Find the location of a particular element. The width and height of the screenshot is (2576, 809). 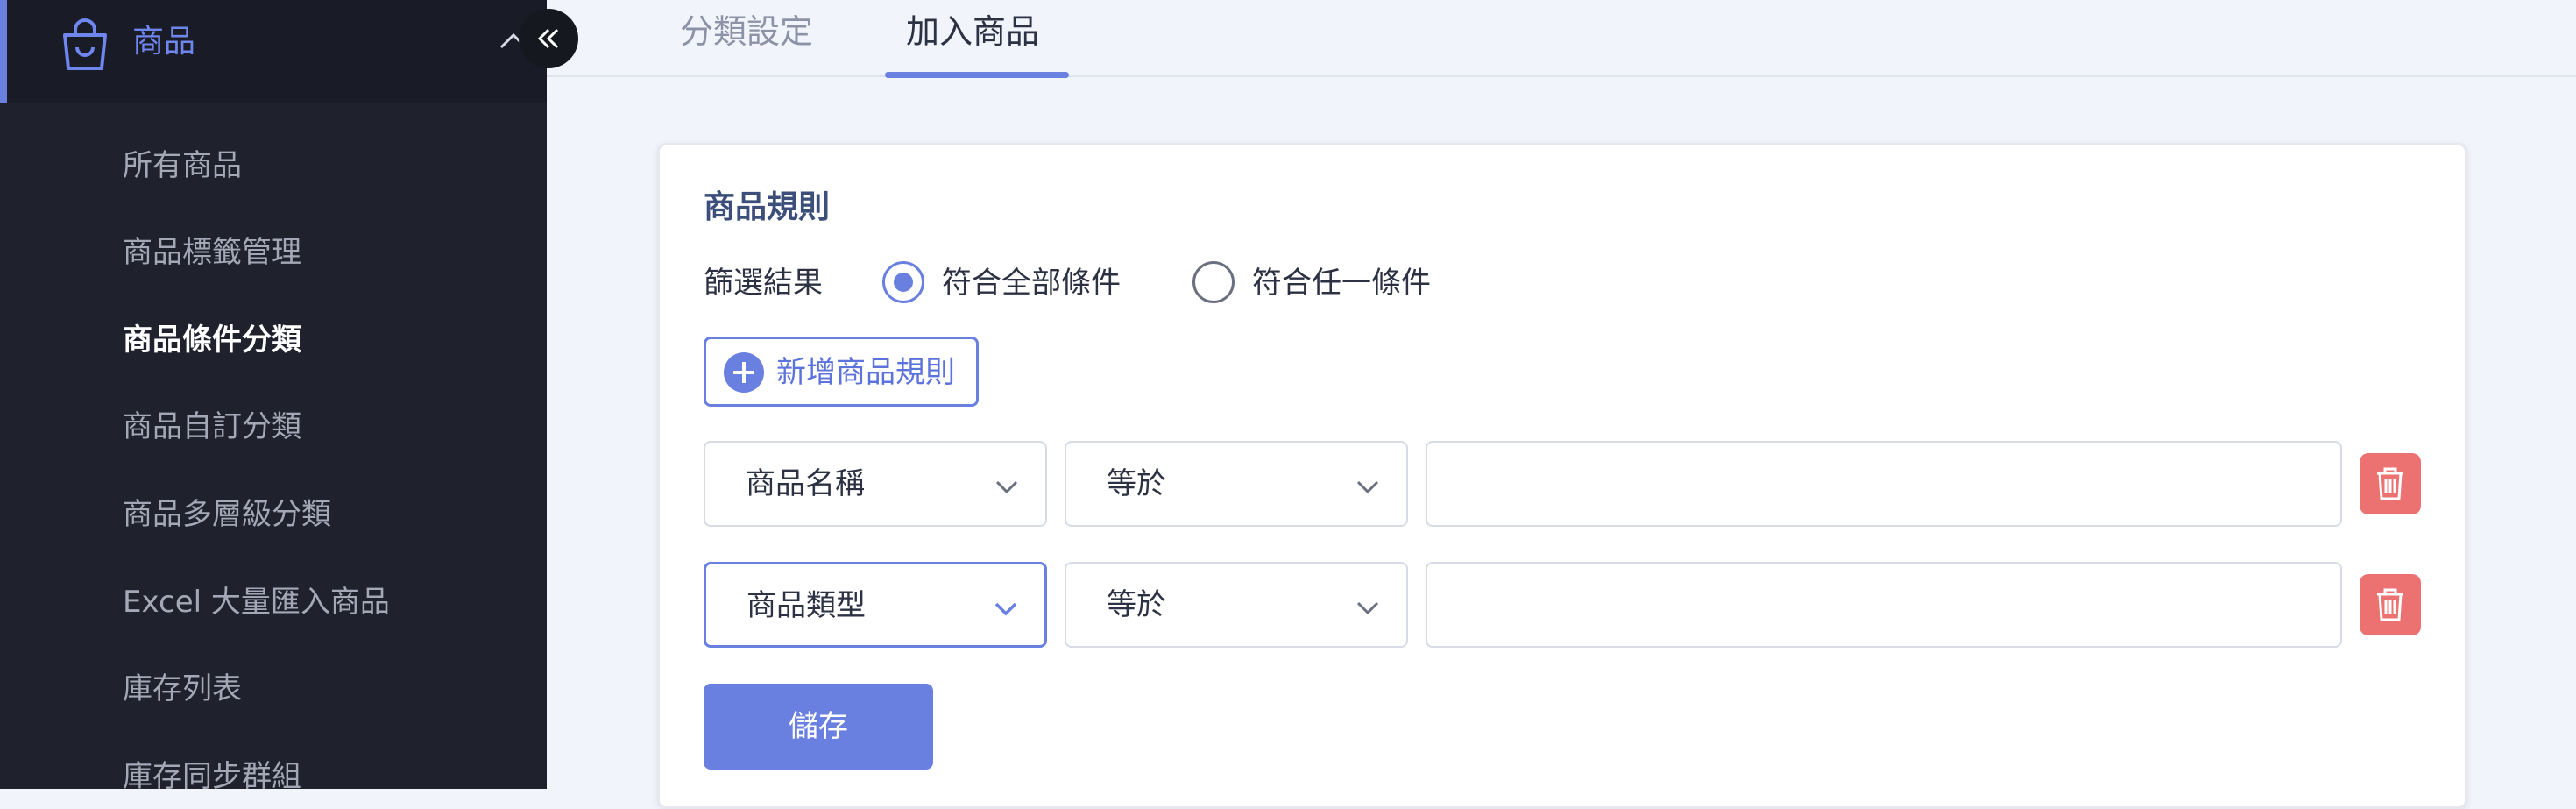

save-button-label: 儲存 is located at coordinates (818, 726).